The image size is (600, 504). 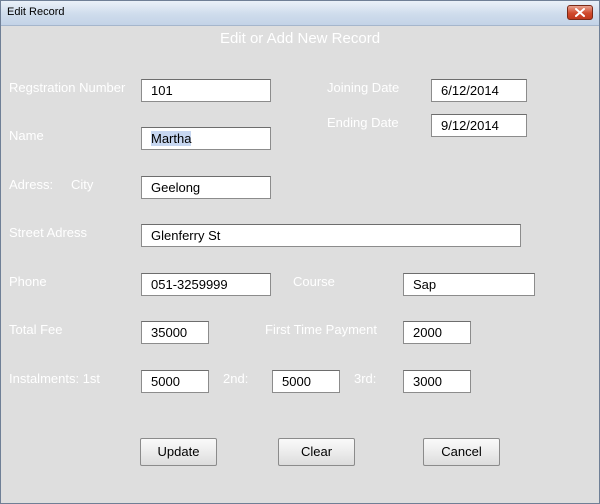 What do you see at coordinates (55, 378) in the screenshot?
I see `label-instalments-1st: Instalments: 1st` at bounding box center [55, 378].